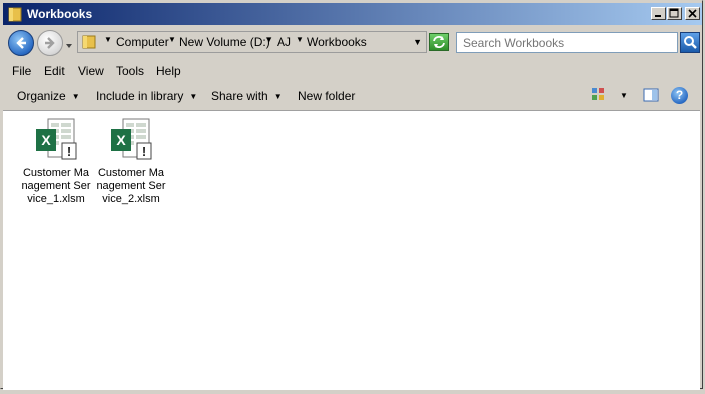  What do you see at coordinates (56, 186) in the screenshot?
I see `file-name: Customer Management Service_1.xlsm` at bounding box center [56, 186].